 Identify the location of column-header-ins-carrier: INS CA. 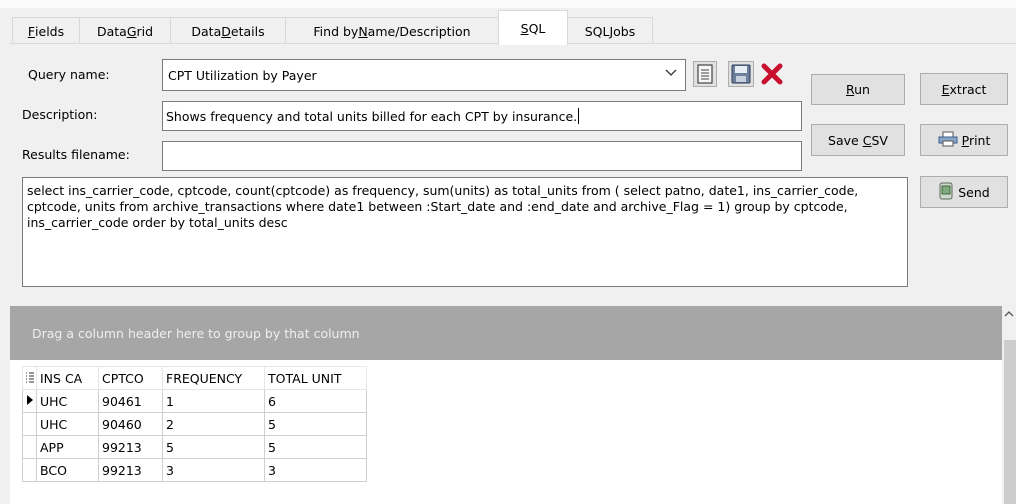
(67, 378).